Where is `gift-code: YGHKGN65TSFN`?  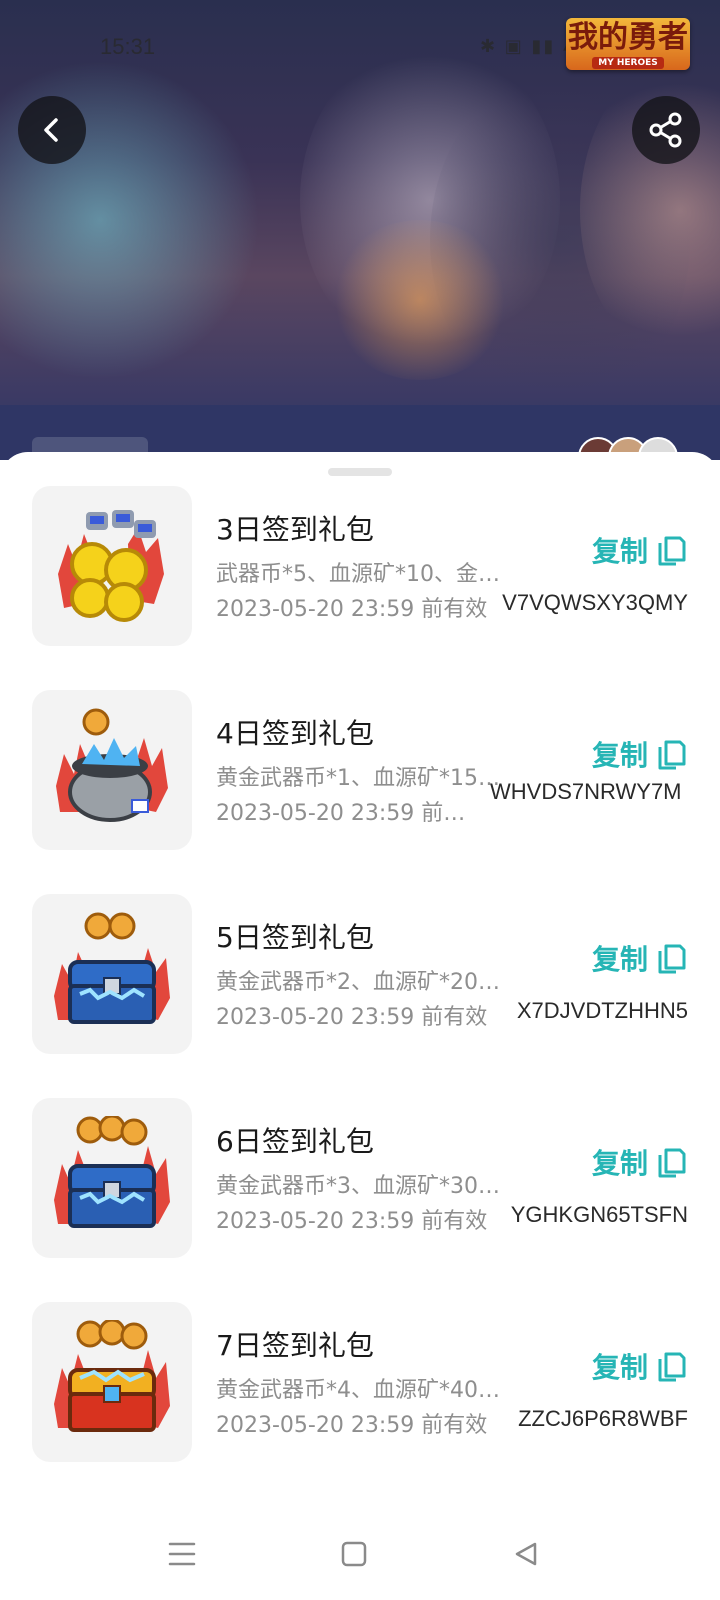 gift-code: YGHKGN65TSFN is located at coordinates (599, 1214).